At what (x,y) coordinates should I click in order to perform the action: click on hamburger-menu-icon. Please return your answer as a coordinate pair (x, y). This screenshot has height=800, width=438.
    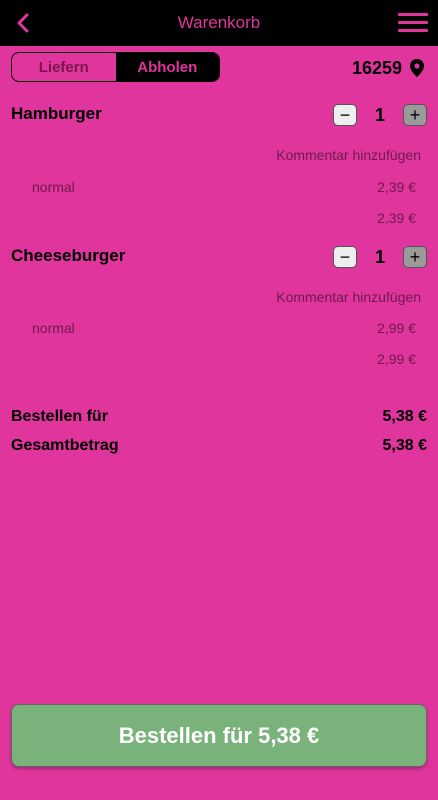
    Looking at the image, I should click on (413, 14).